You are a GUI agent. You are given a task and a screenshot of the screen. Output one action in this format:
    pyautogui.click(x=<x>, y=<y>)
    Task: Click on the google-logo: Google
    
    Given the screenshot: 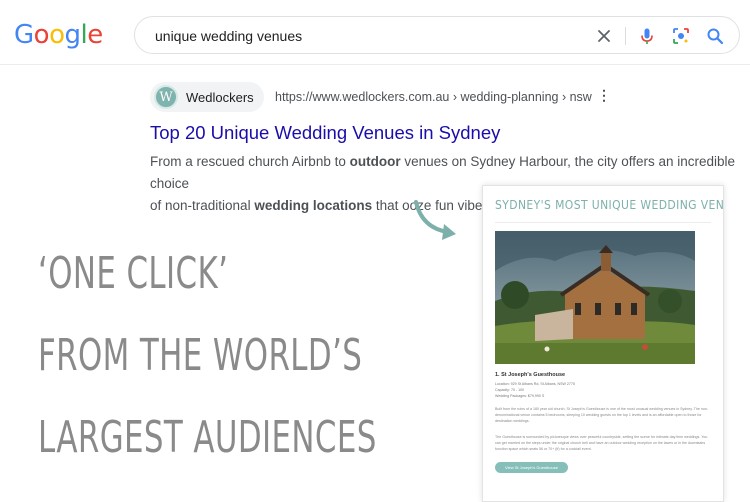 What is the action you would take?
    pyautogui.click(x=58, y=35)
    